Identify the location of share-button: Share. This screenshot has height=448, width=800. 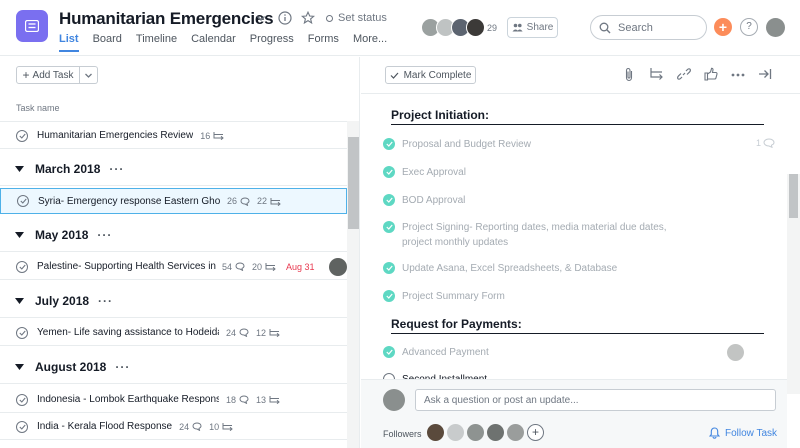
(532, 27).